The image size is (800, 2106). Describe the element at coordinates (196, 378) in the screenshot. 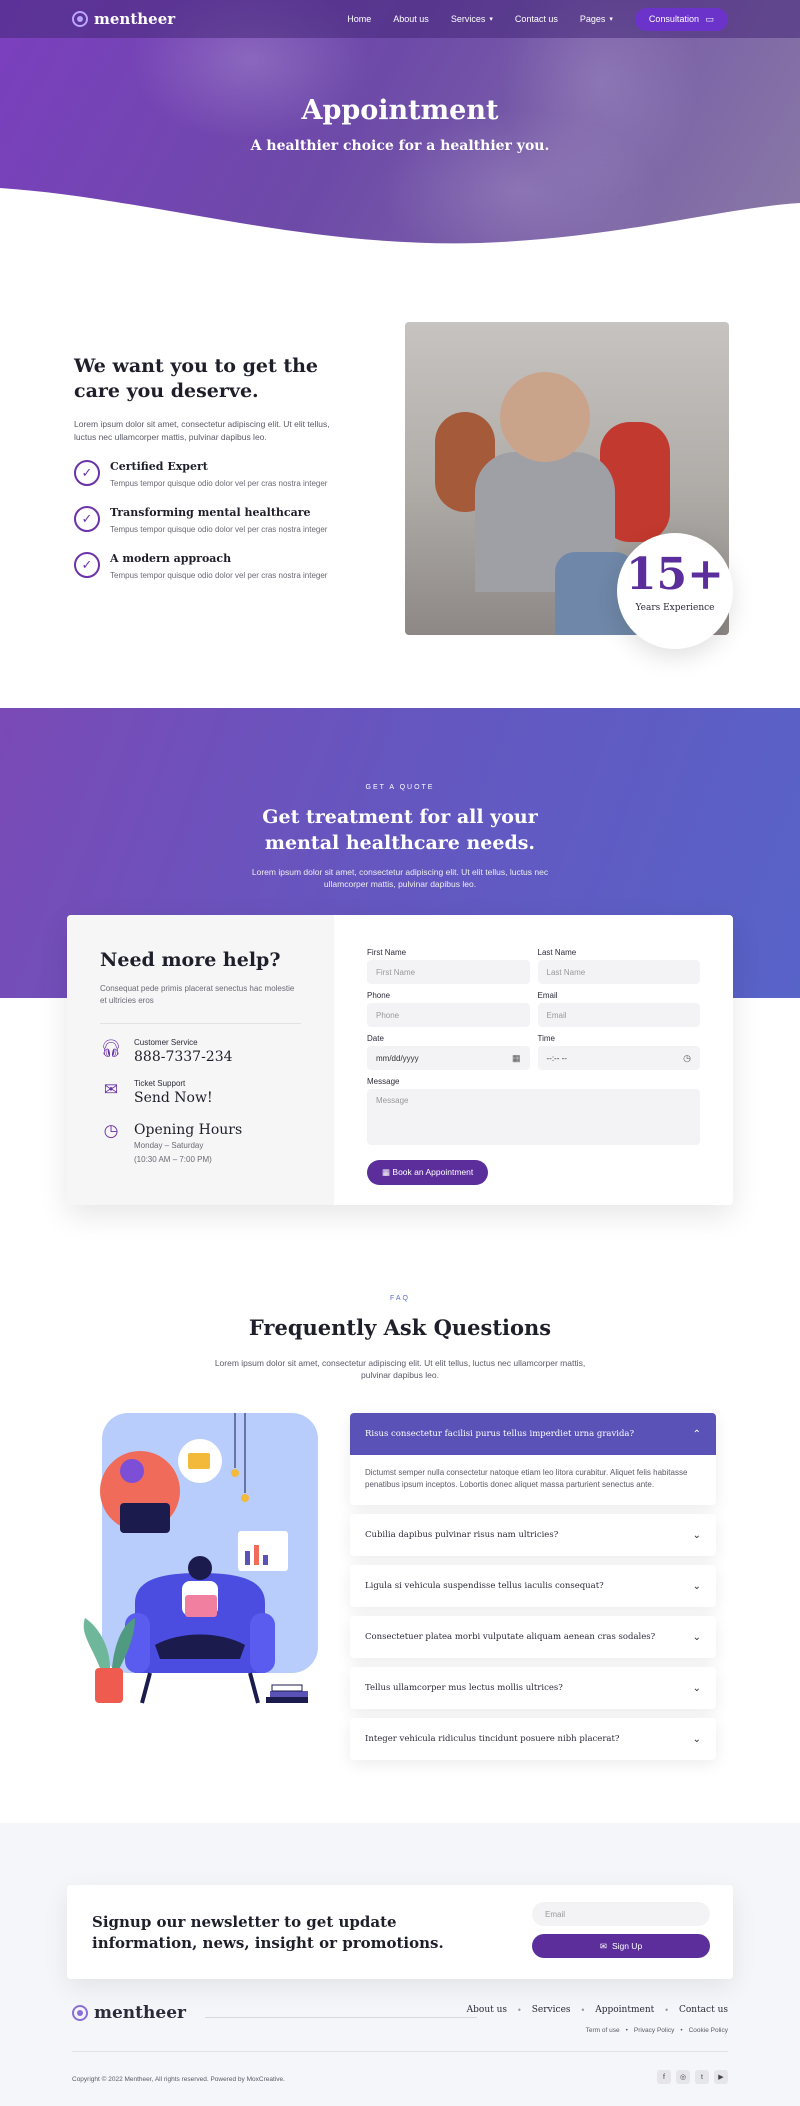

I see `care-title: We want you to get the care you deserve.` at that location.